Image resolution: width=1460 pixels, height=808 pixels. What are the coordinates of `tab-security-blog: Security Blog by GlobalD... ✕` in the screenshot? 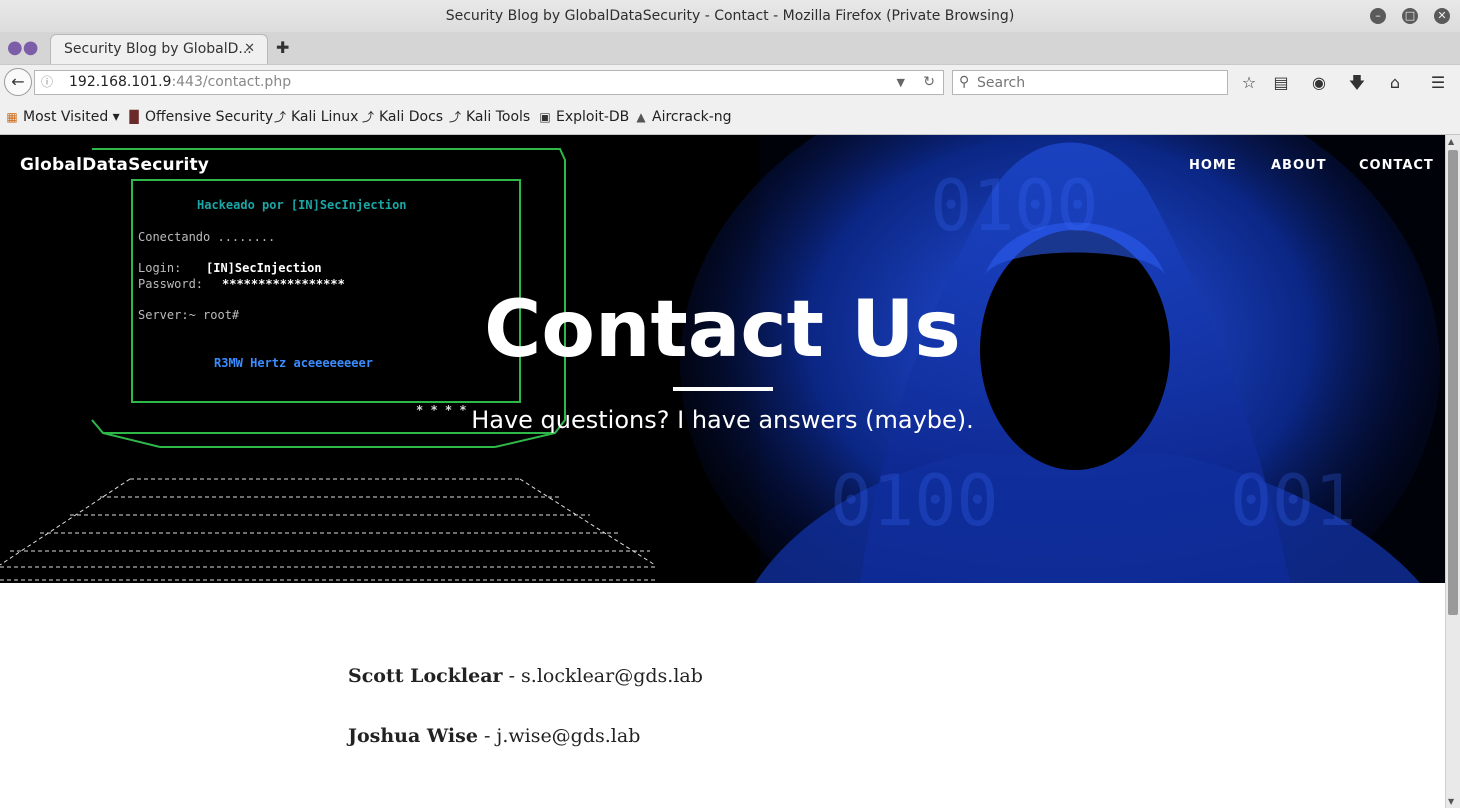 It's located at (159, 49).